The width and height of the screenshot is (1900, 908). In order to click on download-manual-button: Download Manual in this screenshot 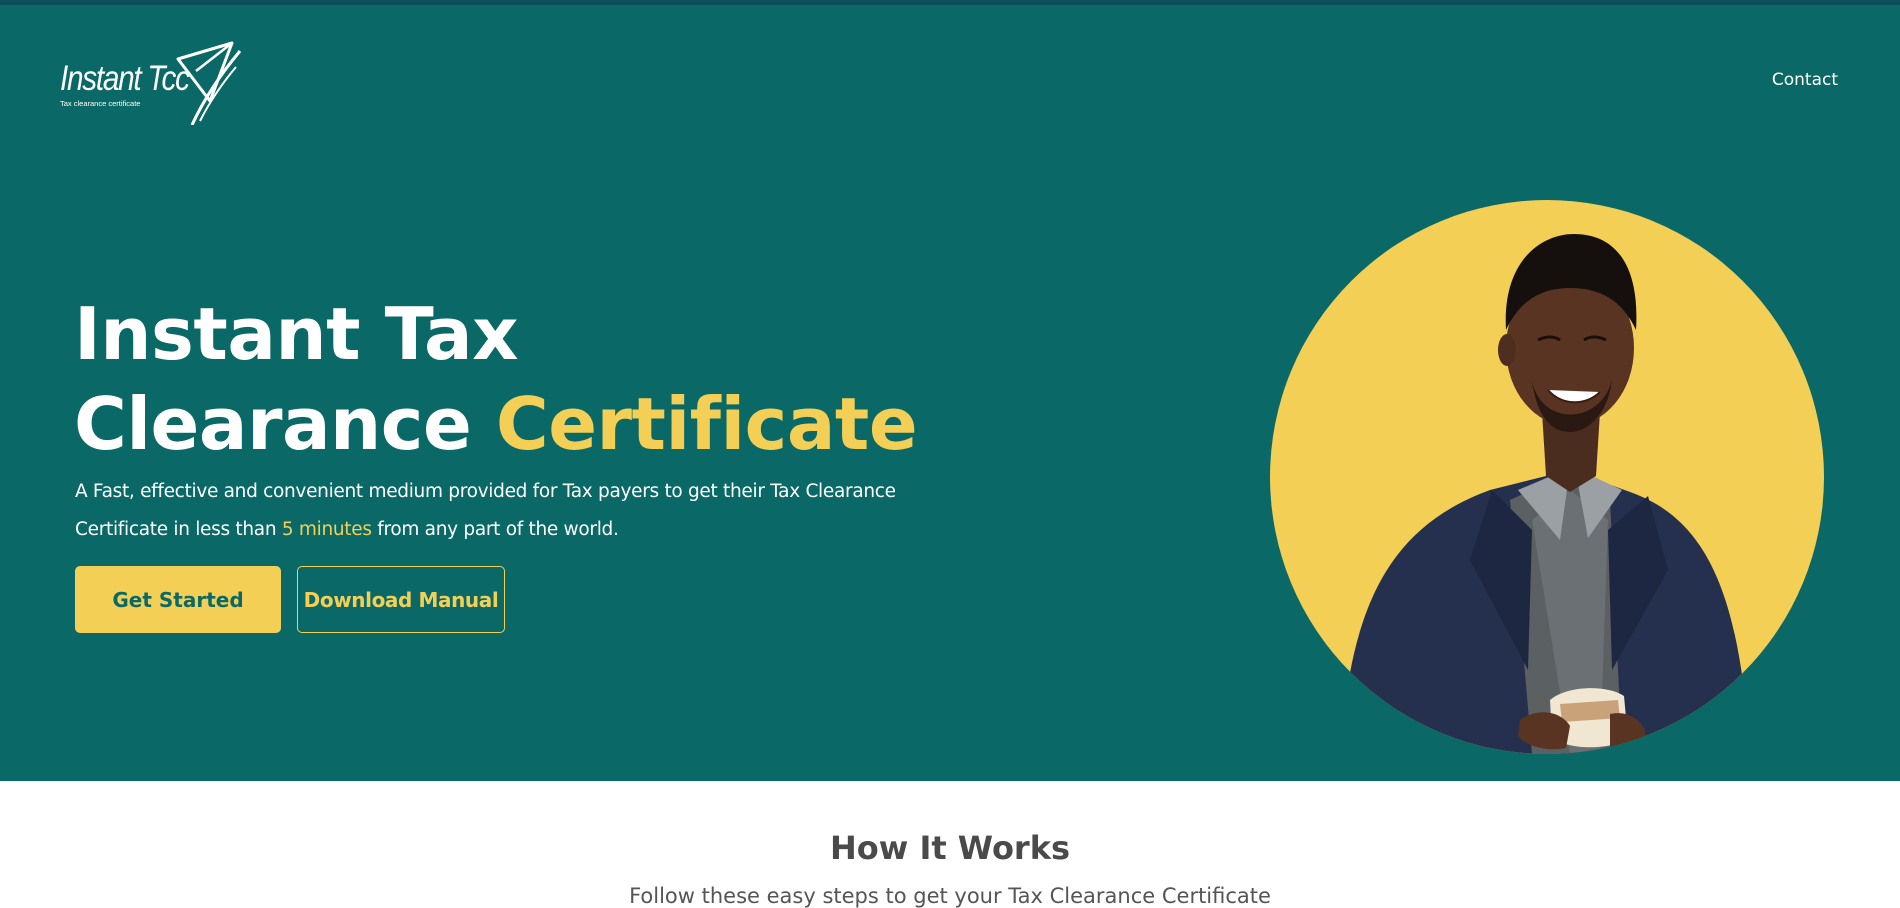, I will do `click(401, 599)`.